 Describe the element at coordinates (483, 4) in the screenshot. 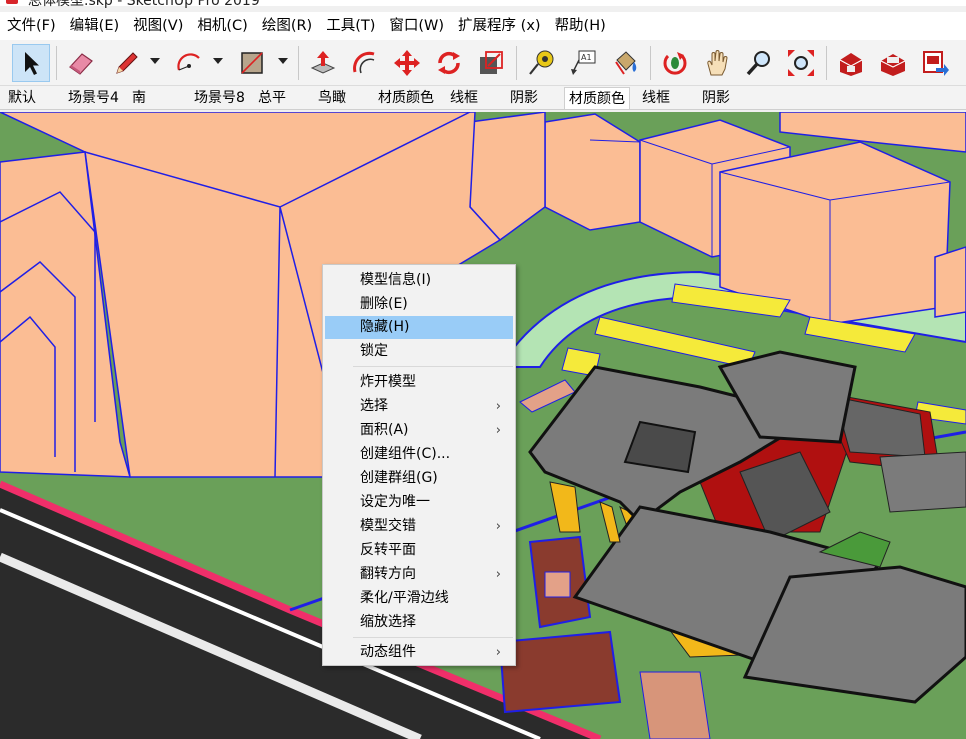

I see `title-bar: 总体模型.skp - SketchUp Pro 2019` at that location.